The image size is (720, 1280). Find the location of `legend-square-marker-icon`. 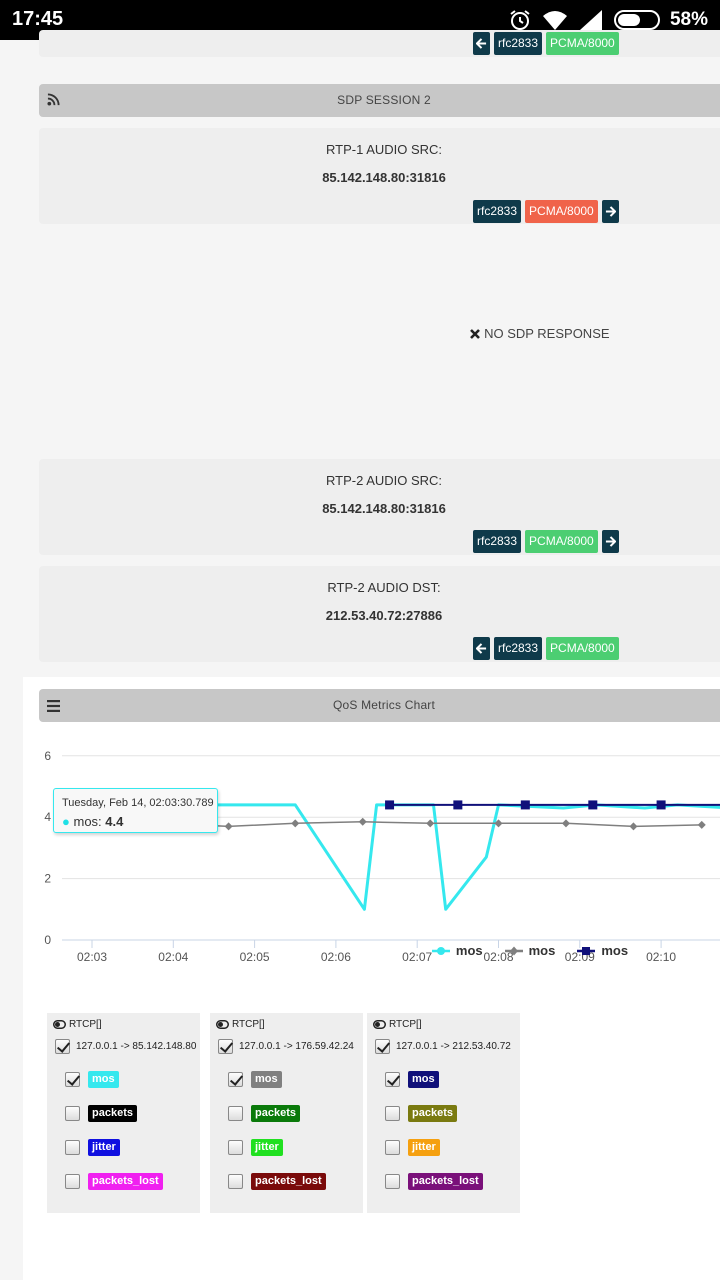

legend-square-marker-icon is located at coordinates (586, 950).